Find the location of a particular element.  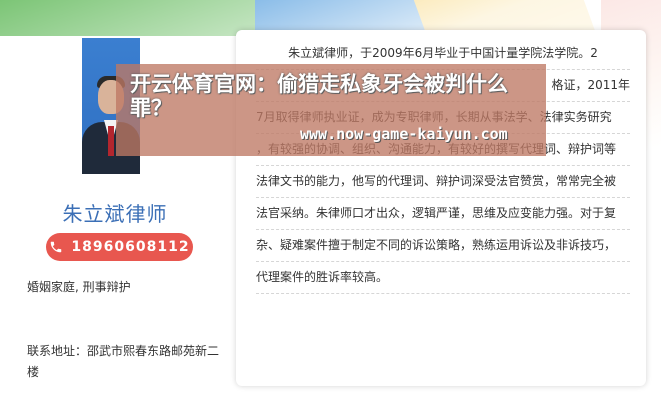

overlay-headline: 开云体育官网：偷猎走私象牙会被判什么罪？ is located at coordinates (319, 96).